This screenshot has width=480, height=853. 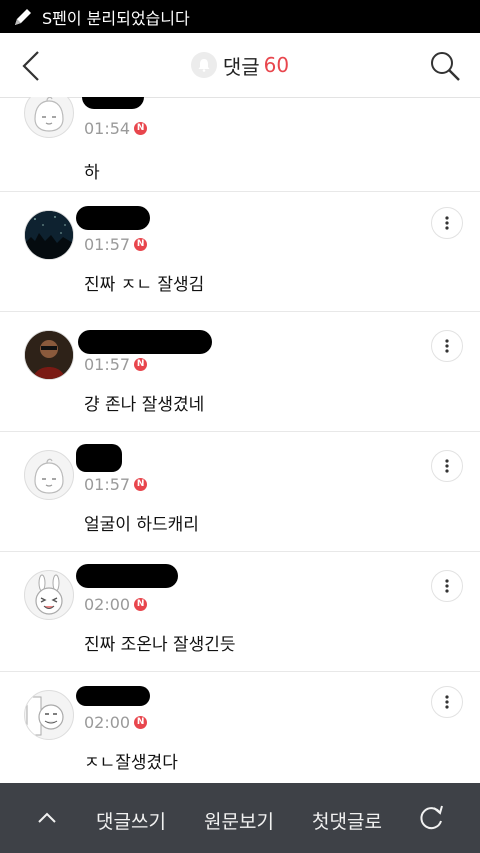 I want to click on comment-item: 01:57 N 얼굴이 하드캐리, so click(x=240, y=492).